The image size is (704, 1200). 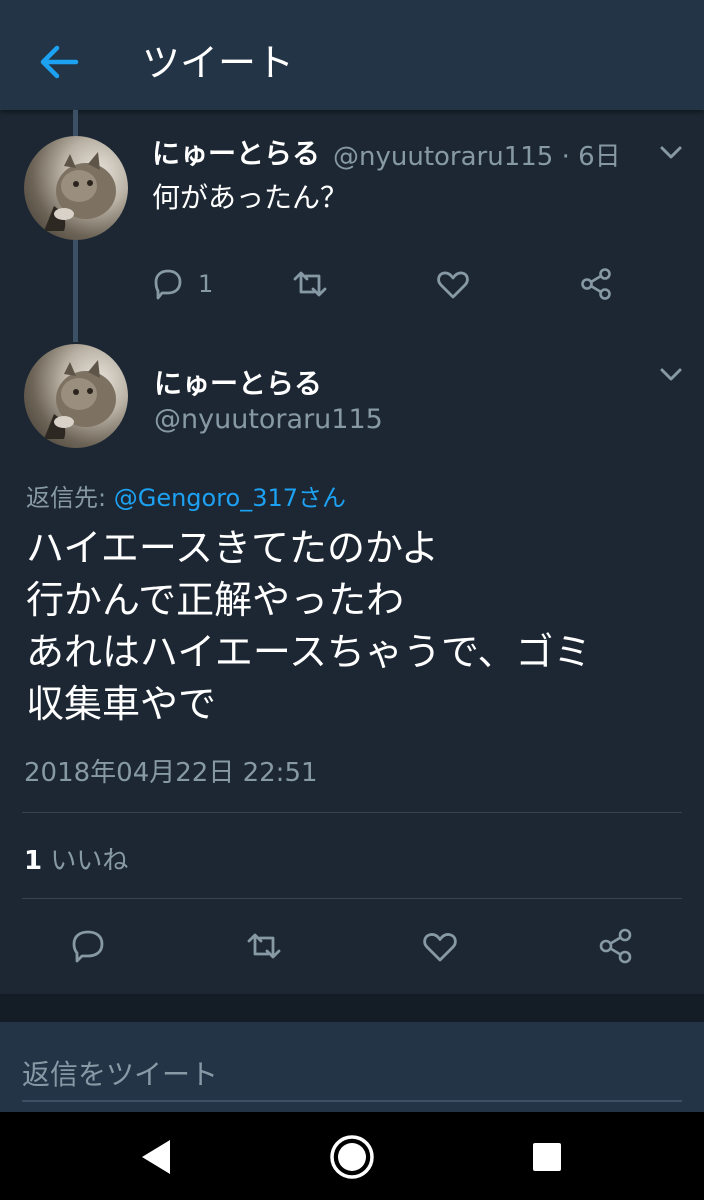 What do you see at coordinates (230, 498) in the screenshot?
I see `replying-to-mention: @Gengoro_317さん` at bounding box center [230, 498].